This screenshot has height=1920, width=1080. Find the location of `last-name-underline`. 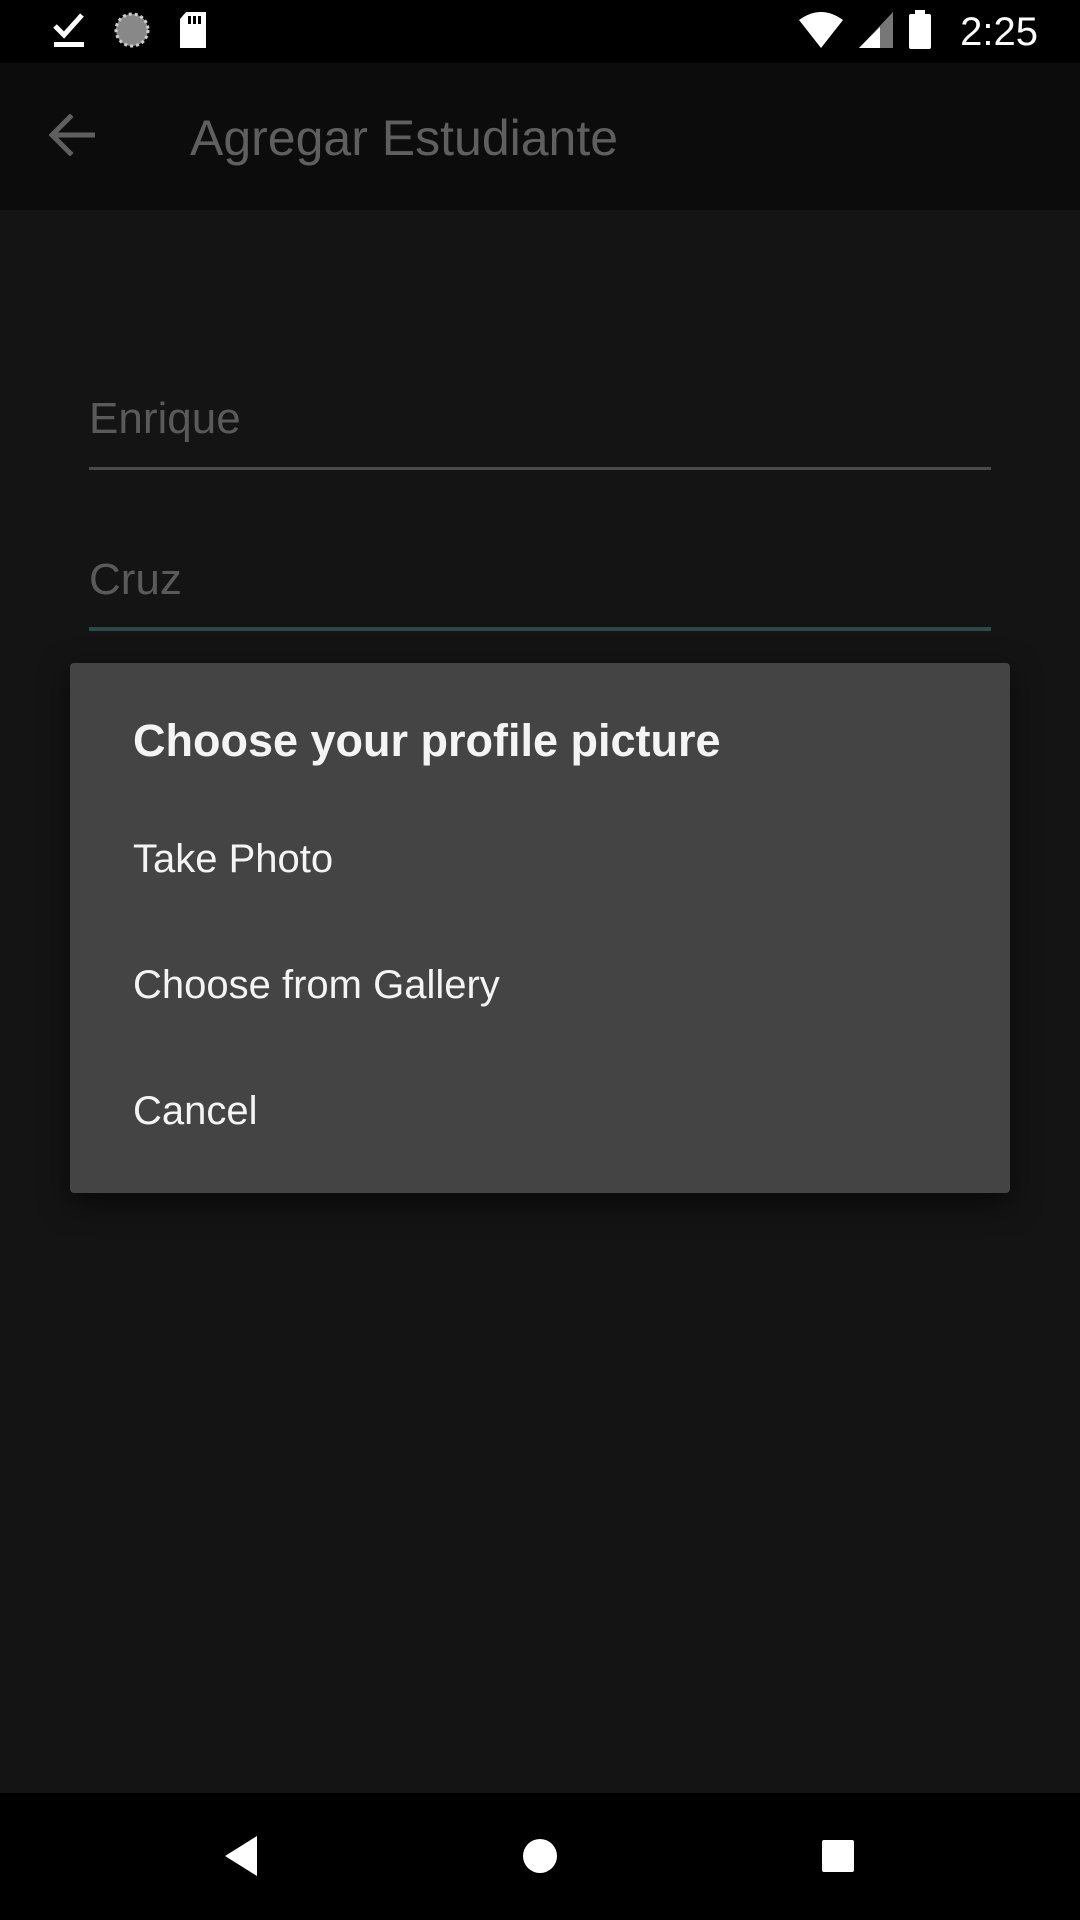

last-name-underline is located at coordinates (540, 629).